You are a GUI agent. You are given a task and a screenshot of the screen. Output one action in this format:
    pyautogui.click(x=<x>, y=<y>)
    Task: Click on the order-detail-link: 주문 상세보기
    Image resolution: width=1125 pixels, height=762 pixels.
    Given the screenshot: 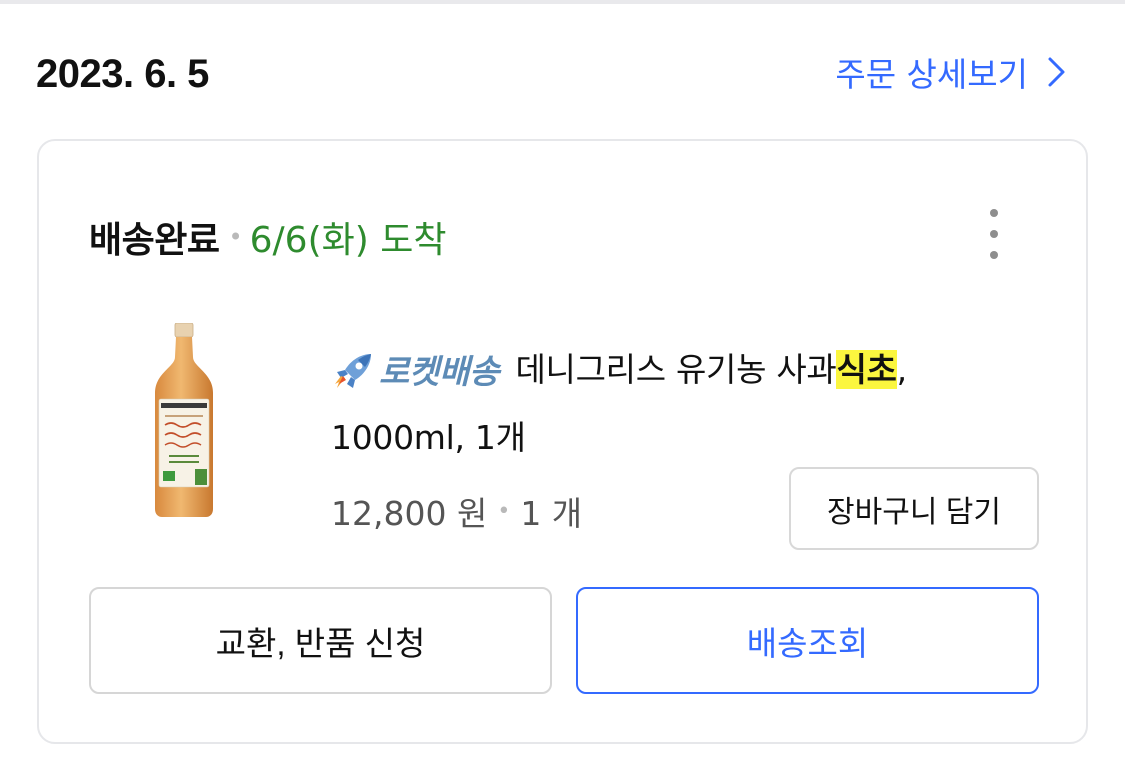 What is the action you would take?
    pyautogui.click(x=951, y=72)
    